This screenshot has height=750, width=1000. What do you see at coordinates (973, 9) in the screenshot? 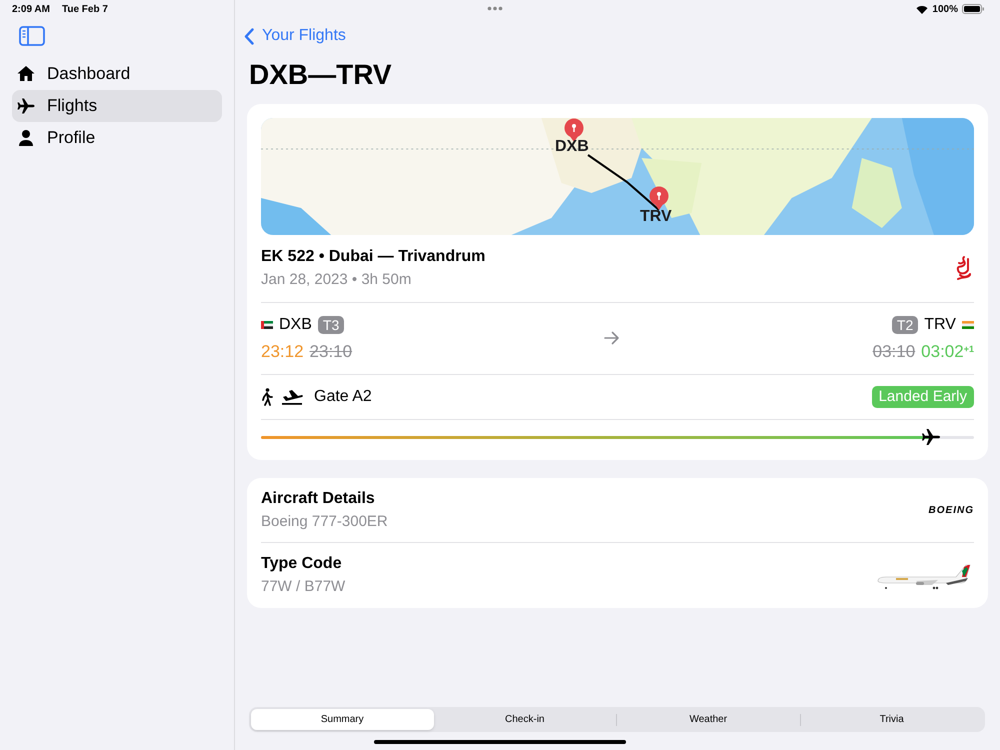
I see `battery-icon` at bounding box center [973, 9].